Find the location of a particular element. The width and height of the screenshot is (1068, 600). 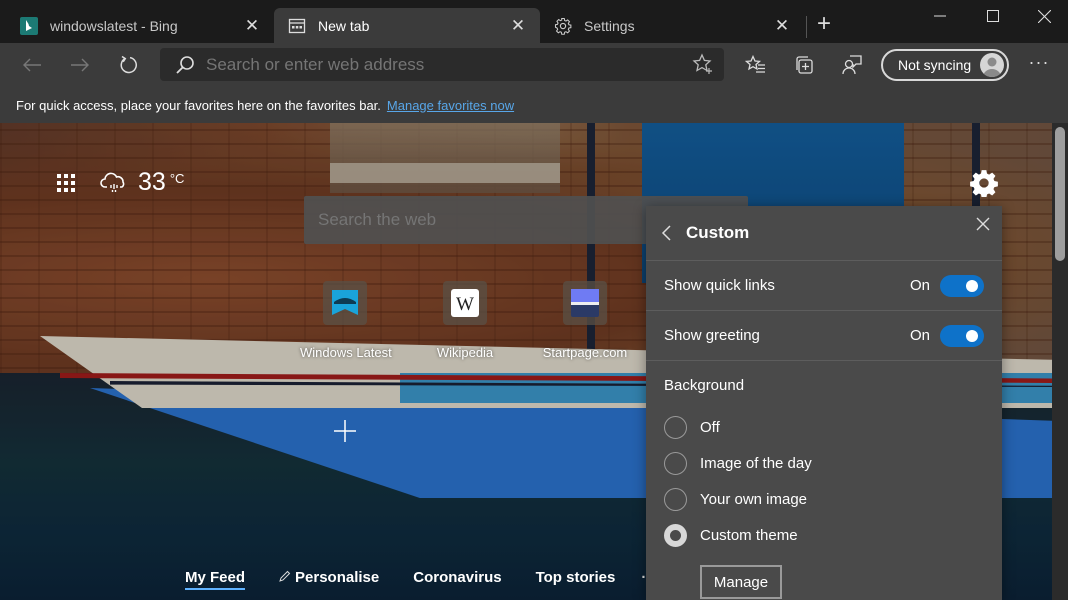

feedback-icon is located at coordinates (852, 65).